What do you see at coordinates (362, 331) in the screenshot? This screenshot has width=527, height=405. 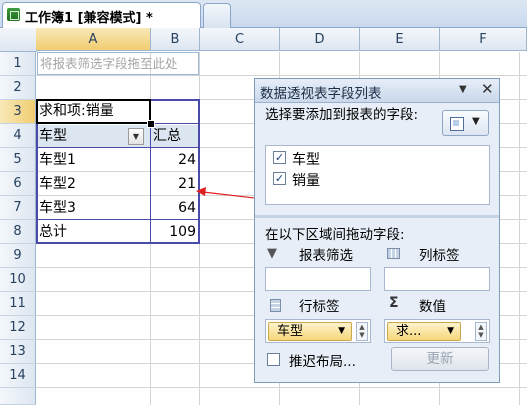 I see `row-field-move-spinner: ▲ ▼` at bounding box center [362, 331].